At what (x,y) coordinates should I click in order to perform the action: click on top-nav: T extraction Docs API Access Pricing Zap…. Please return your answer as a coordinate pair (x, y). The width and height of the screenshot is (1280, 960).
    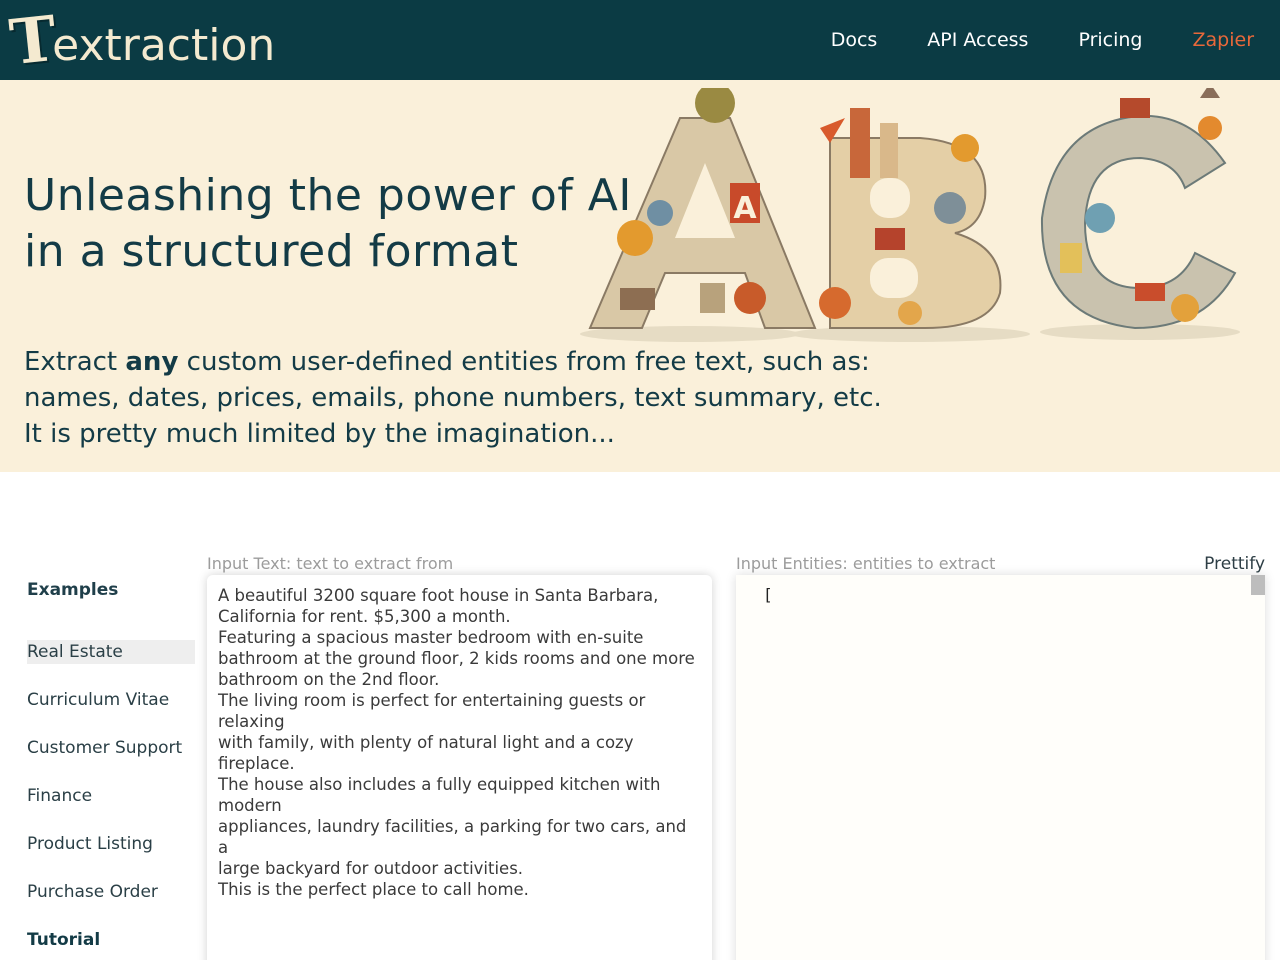
    Looking at the image, I should click on (640, 40).